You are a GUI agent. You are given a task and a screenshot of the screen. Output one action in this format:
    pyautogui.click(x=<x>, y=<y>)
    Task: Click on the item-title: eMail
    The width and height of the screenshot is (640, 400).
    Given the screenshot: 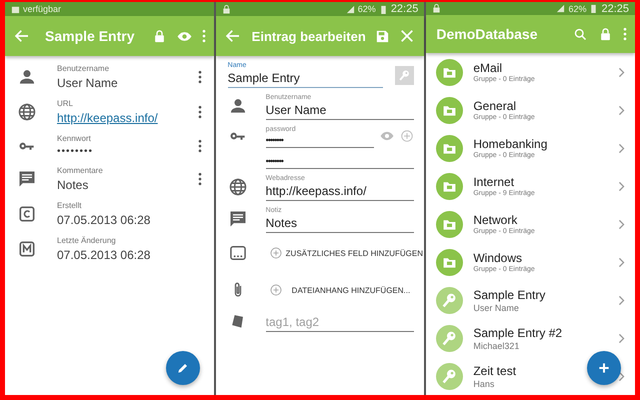 What is the action you would take?
    pyautogui.click(x=487, y=68)
    